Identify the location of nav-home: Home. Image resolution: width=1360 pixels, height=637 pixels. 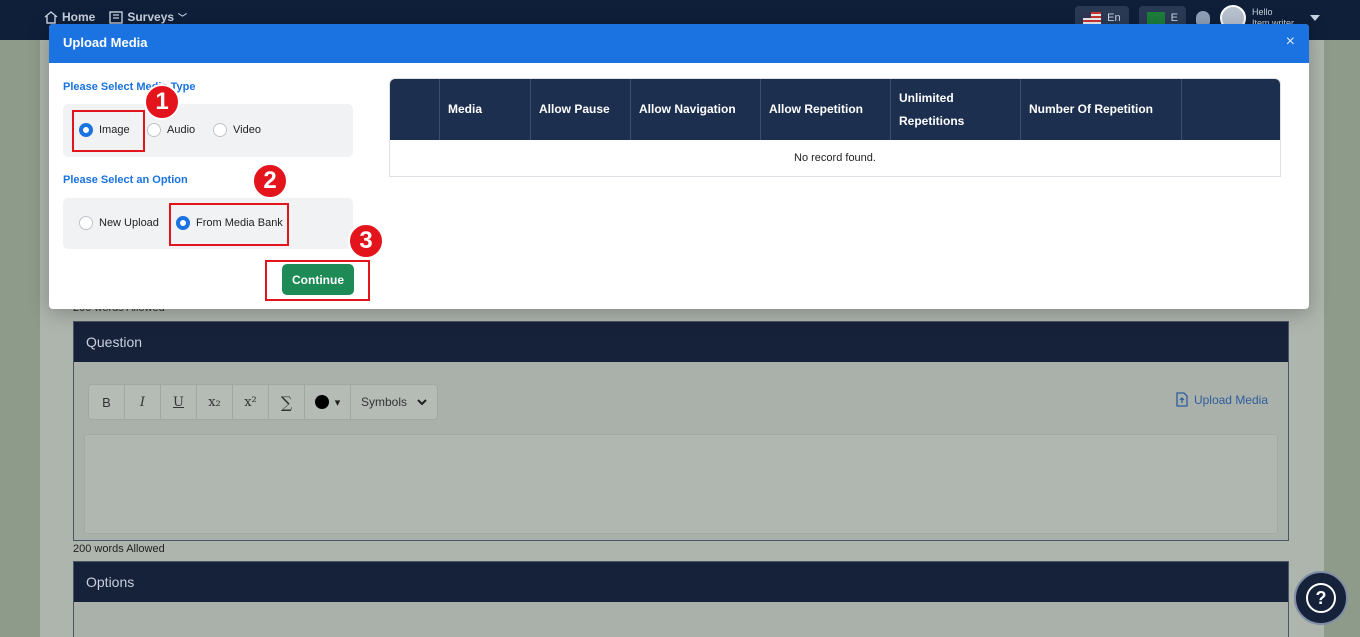
(69, 17).